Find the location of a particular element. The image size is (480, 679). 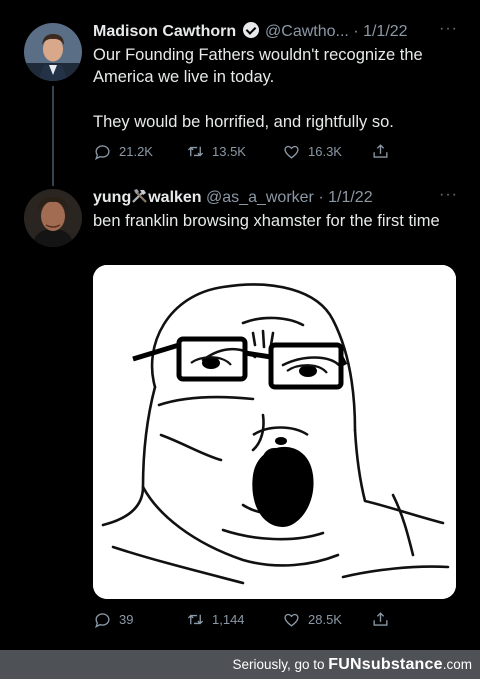

author-name-prefix: yung is located at coordinates (112, 197).